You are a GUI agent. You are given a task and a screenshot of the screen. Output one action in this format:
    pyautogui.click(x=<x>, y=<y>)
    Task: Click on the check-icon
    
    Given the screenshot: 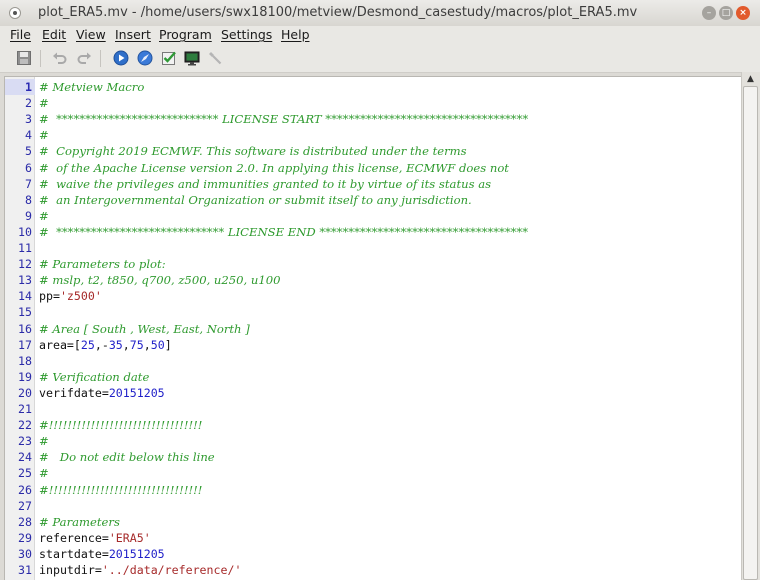 What is the action you would take?
    pyautogui.click(x=169, y=58)
    